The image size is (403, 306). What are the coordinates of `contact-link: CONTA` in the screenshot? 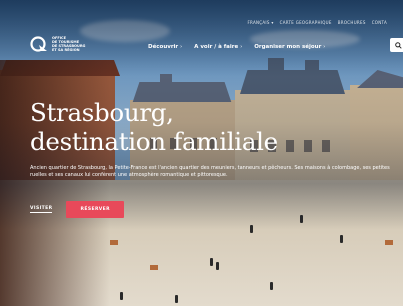 It's located at (379, 22).